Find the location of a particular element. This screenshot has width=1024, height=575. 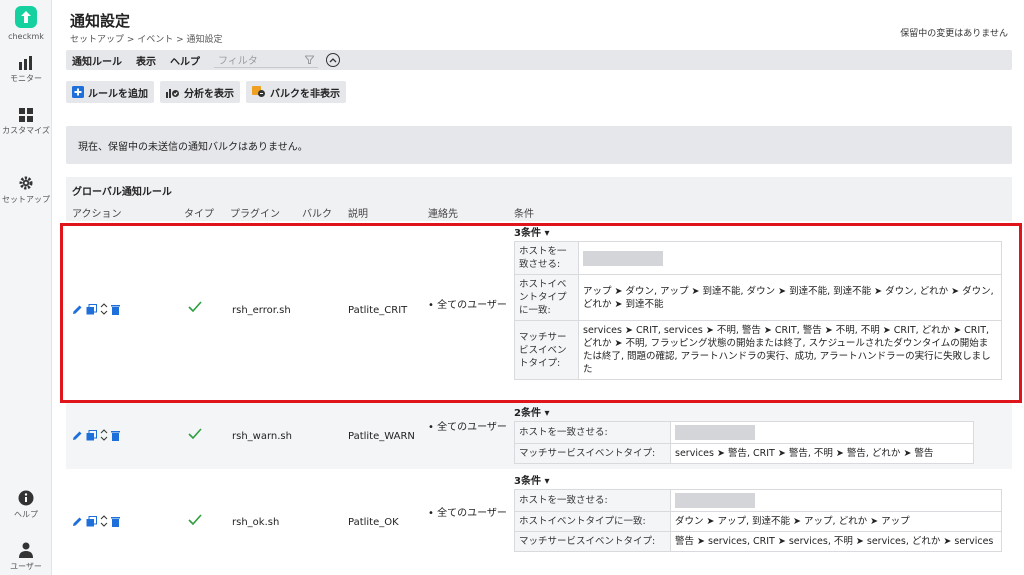

rule-description: Patlite_WARN is located at coordinates (381, 436).